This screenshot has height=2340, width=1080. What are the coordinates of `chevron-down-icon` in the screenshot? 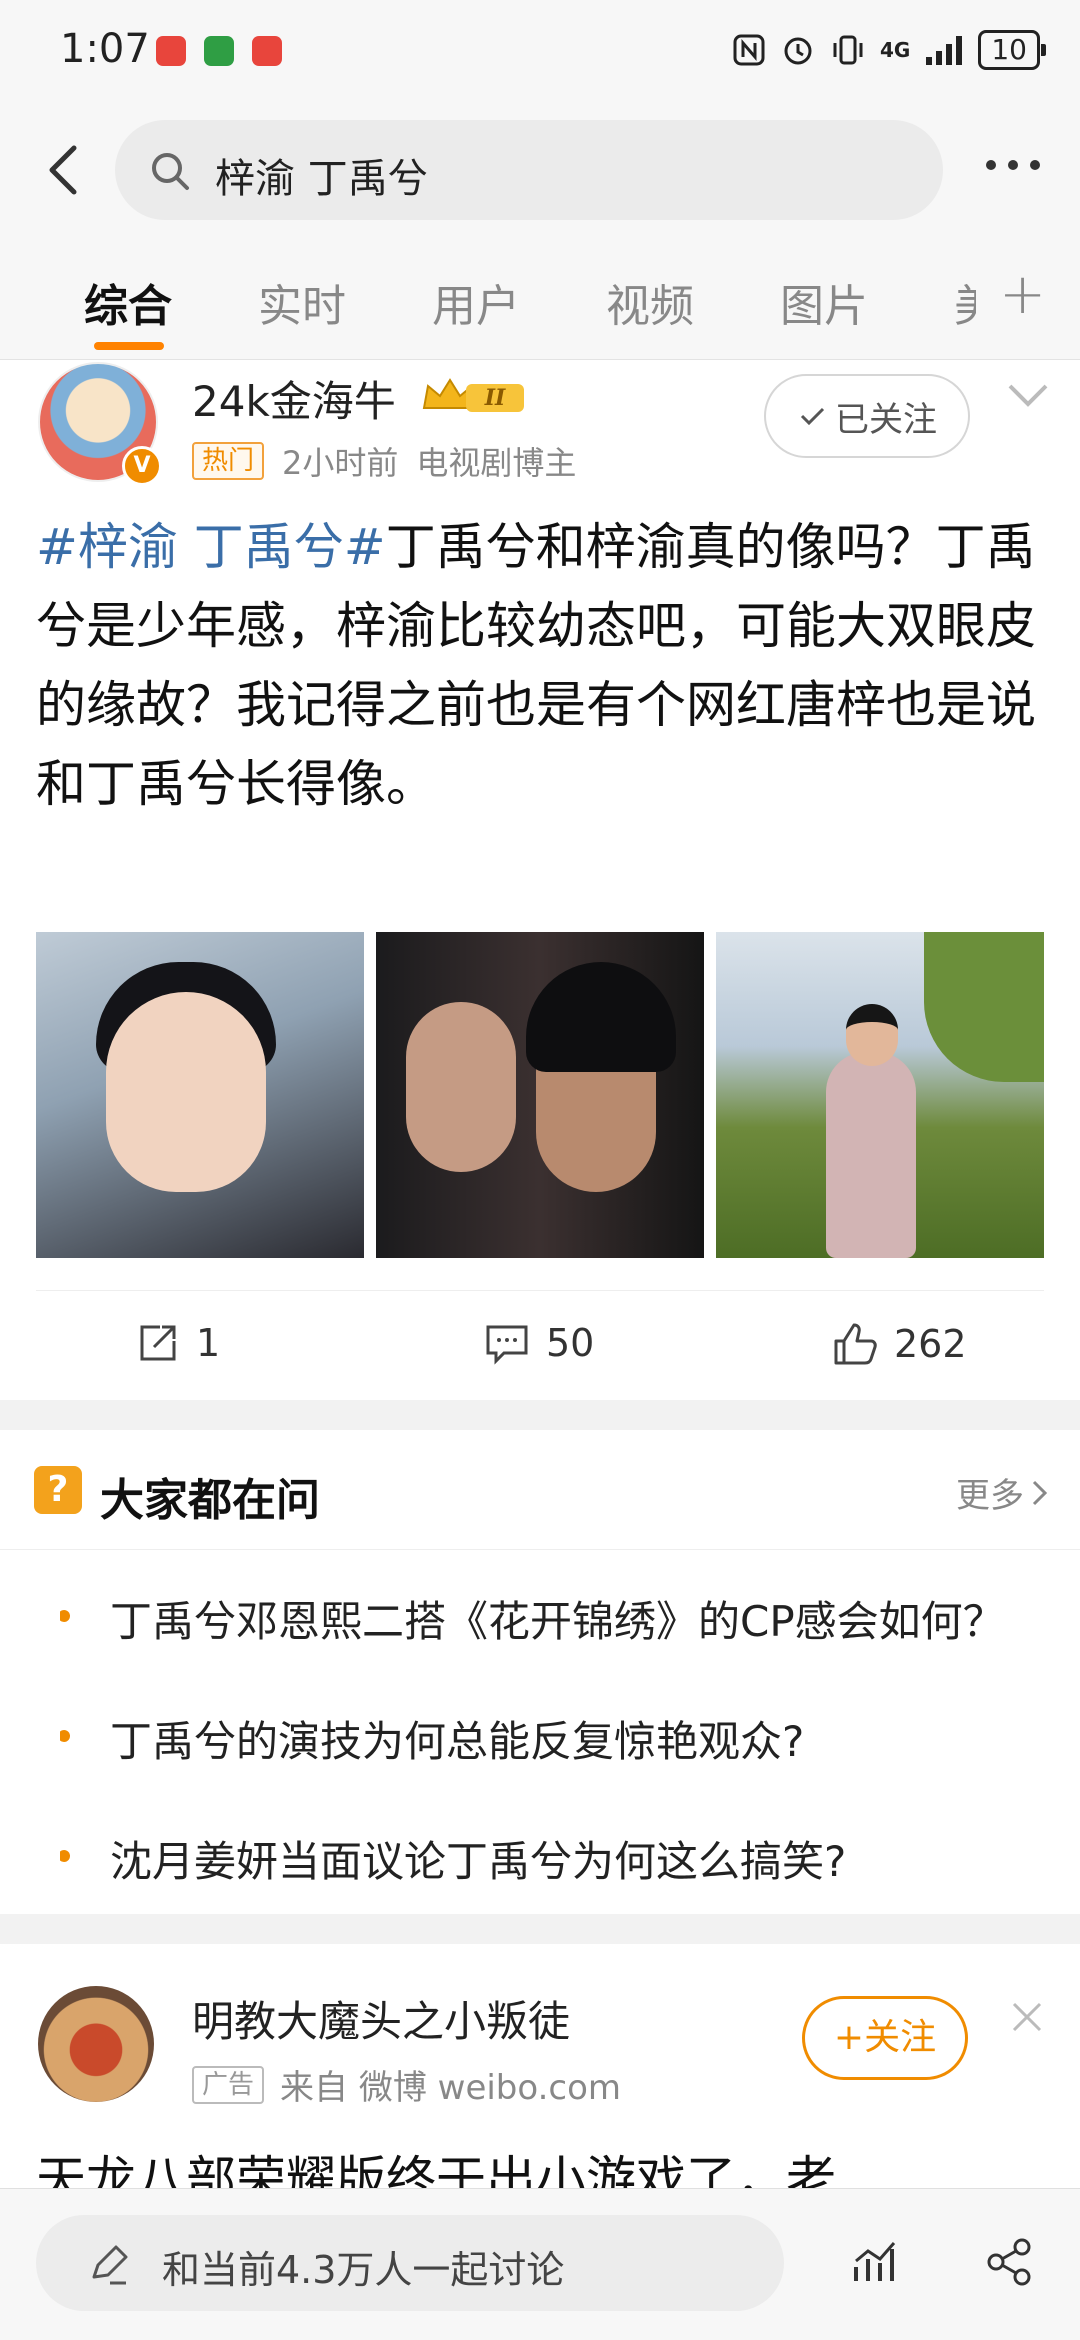 It's located at (1028, 395).